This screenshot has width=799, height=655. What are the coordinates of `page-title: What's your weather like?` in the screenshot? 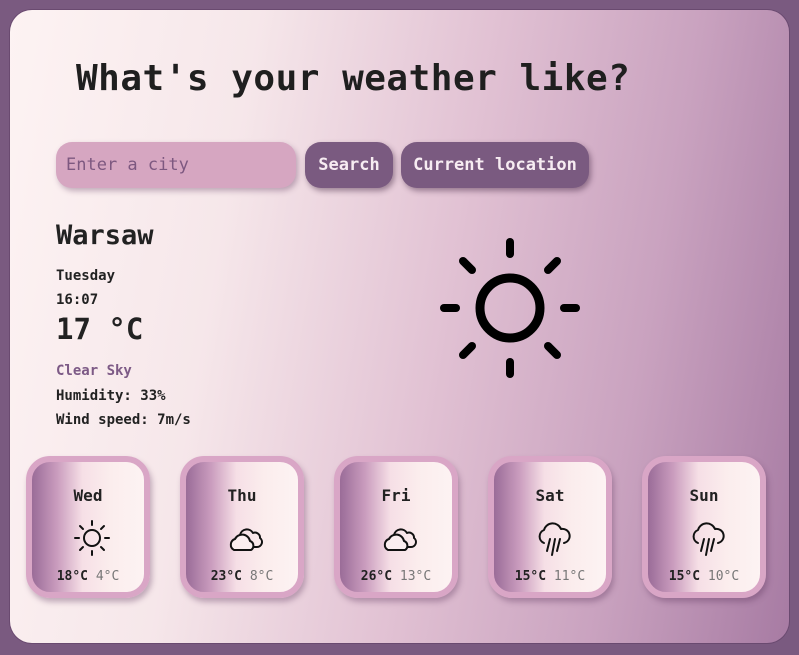 It's located at (353, 78).